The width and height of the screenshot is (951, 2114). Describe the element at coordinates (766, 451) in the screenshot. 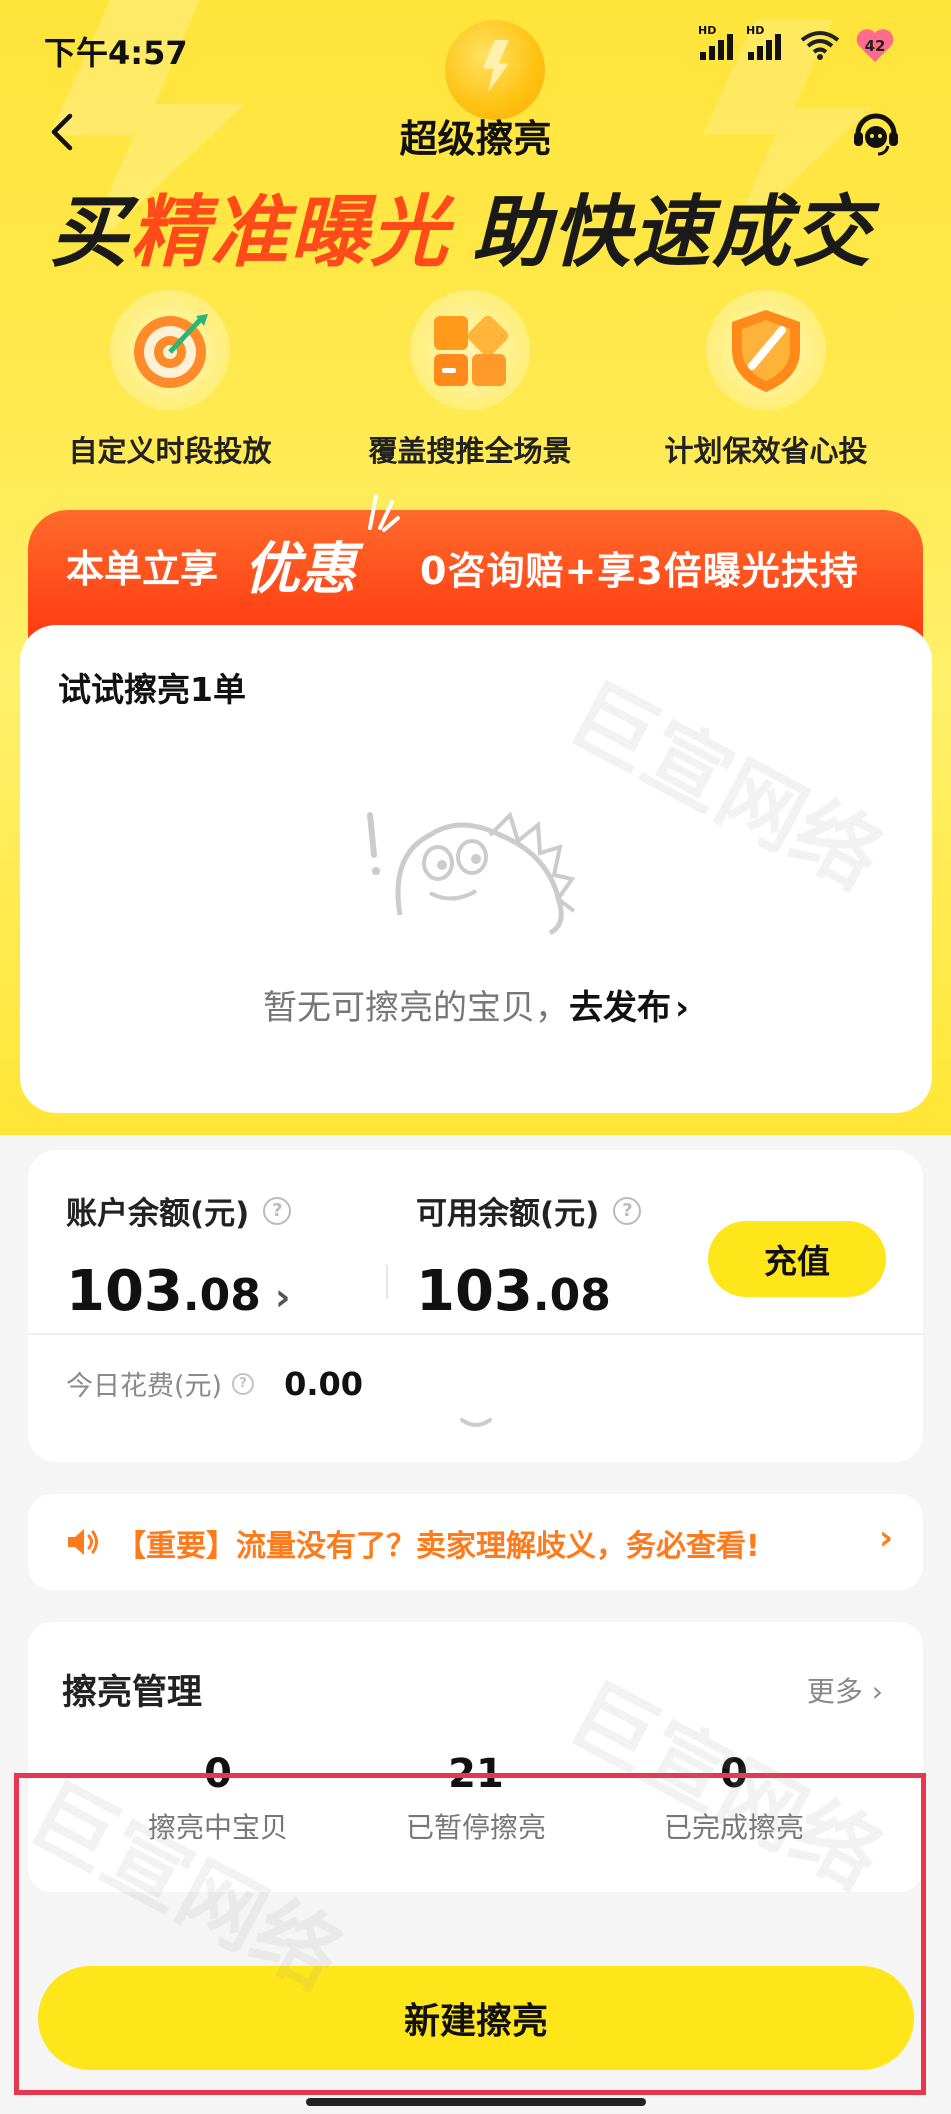

I see `feature-label: 计划保效省心投` at that location.